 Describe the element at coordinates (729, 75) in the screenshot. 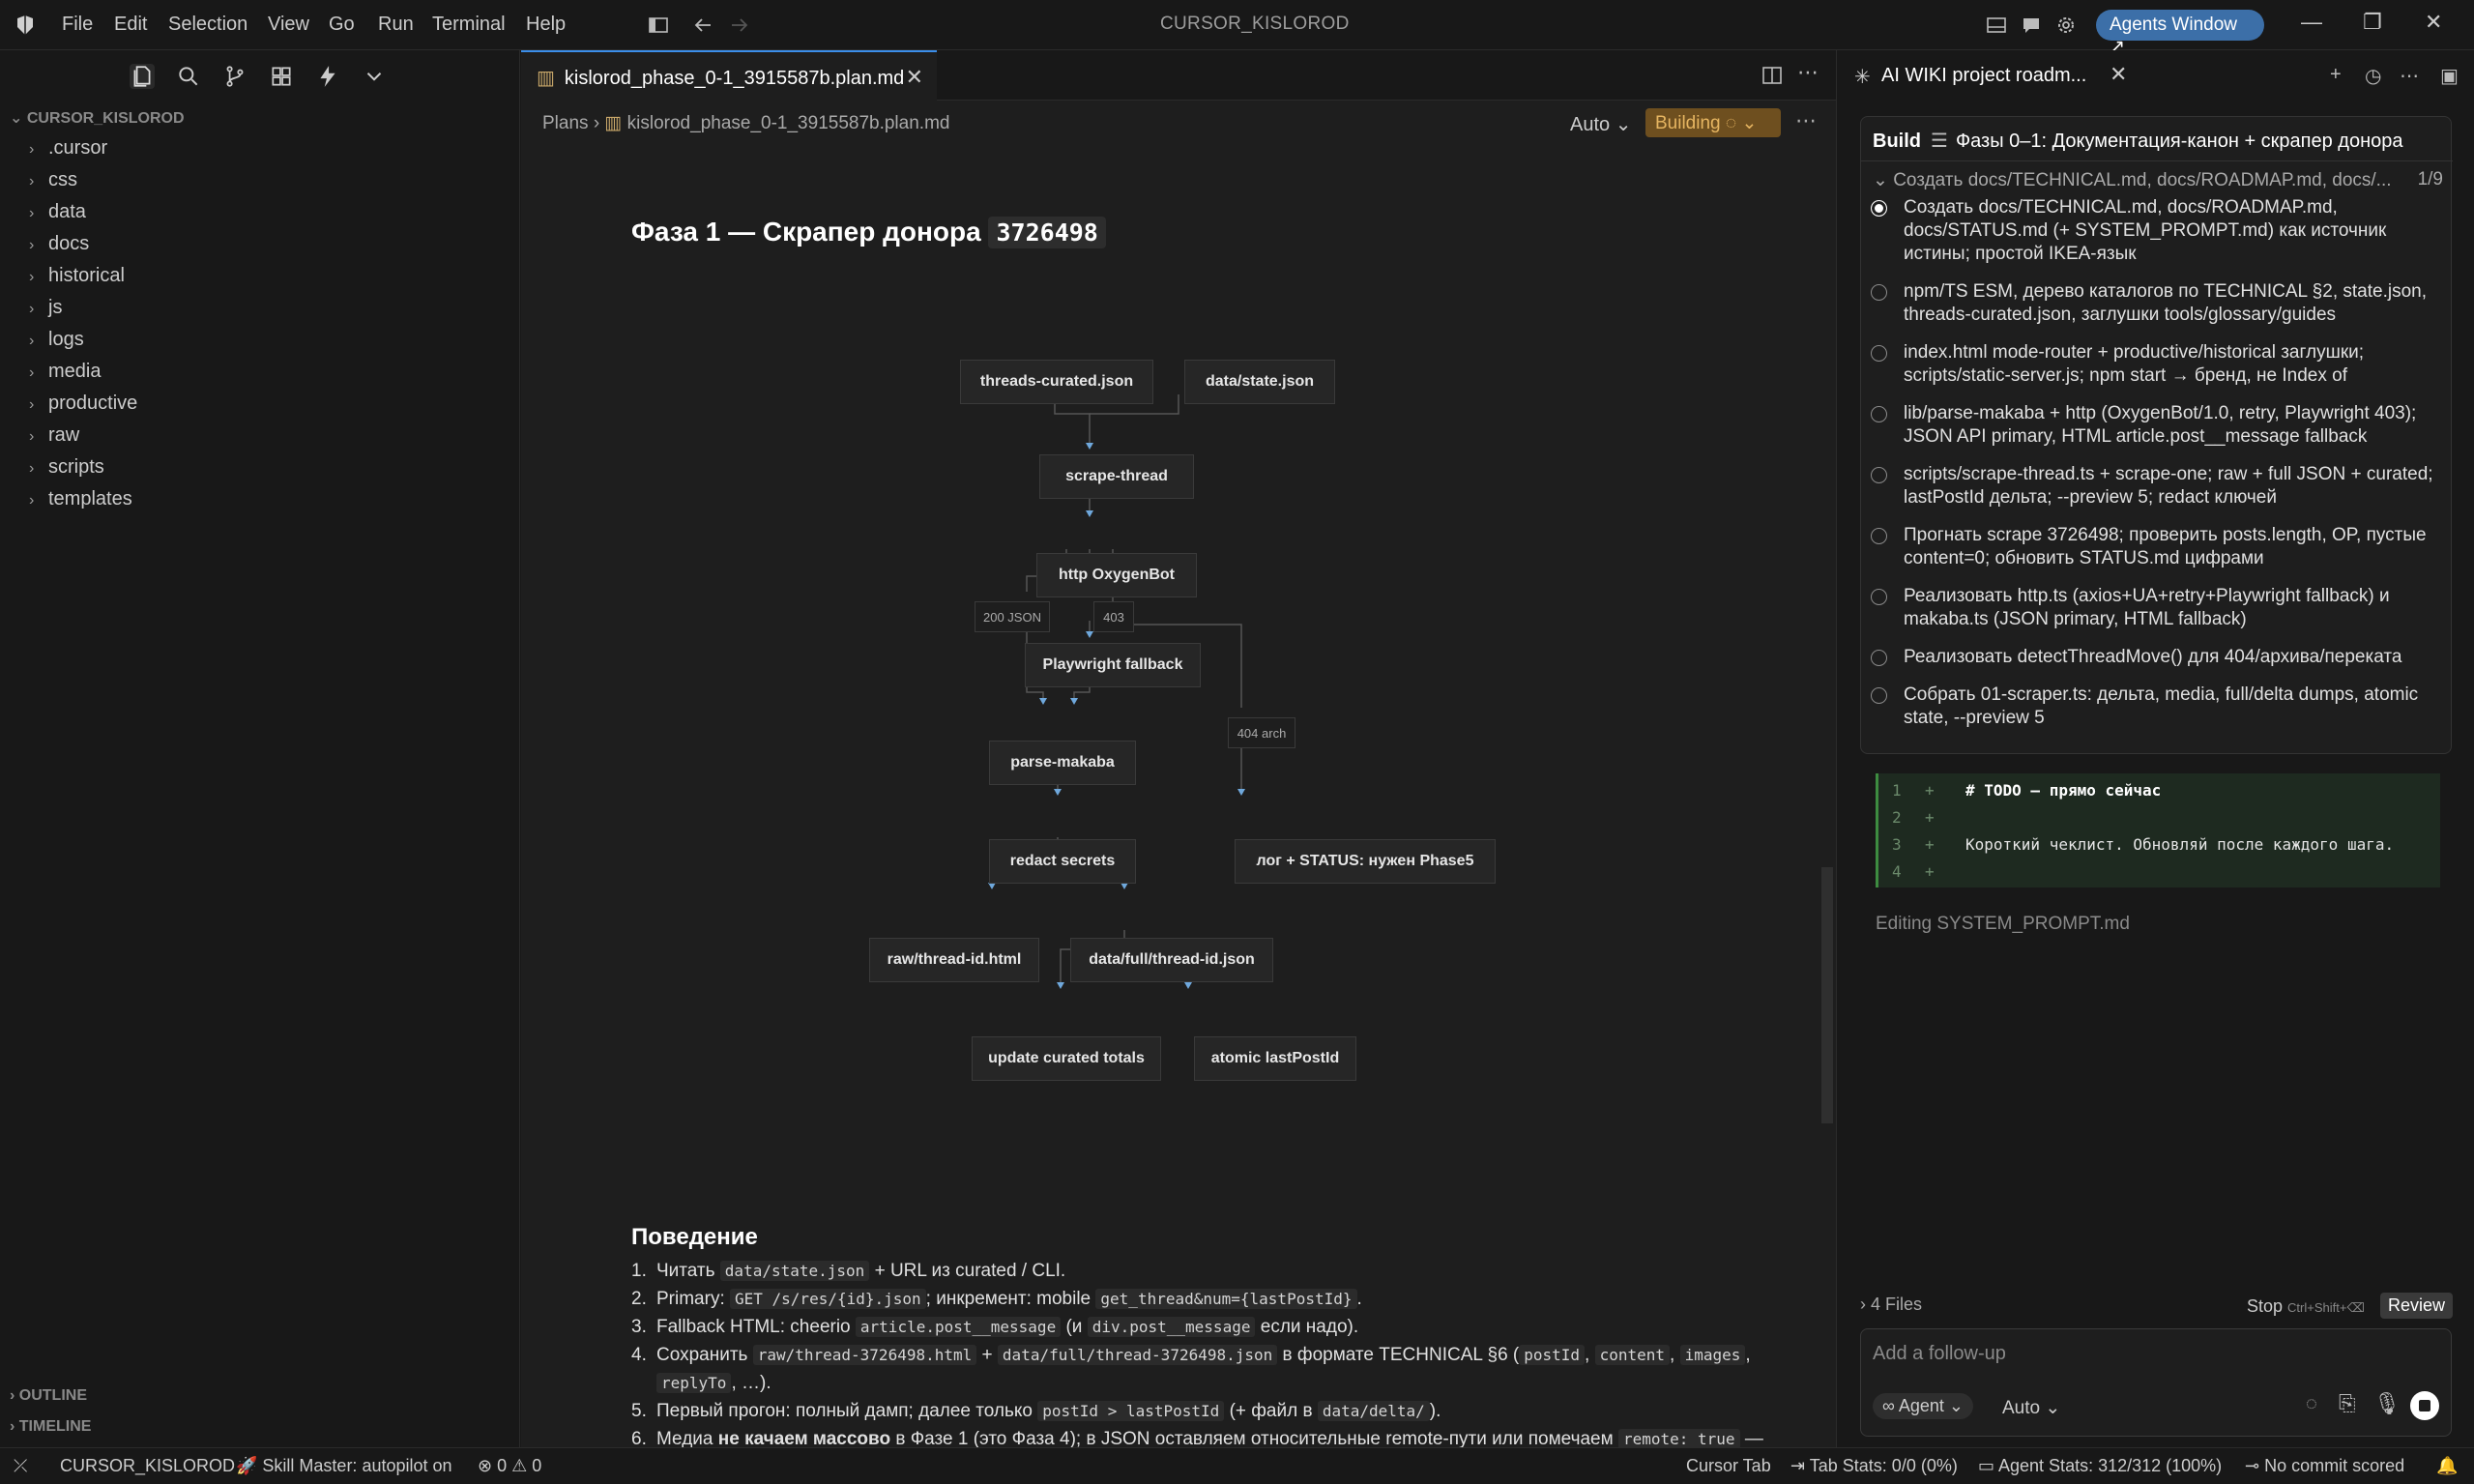

I see `tab-plan-file: ▥ kislorod_phase_0-1_3915587b.plan.md ✕` at that location.